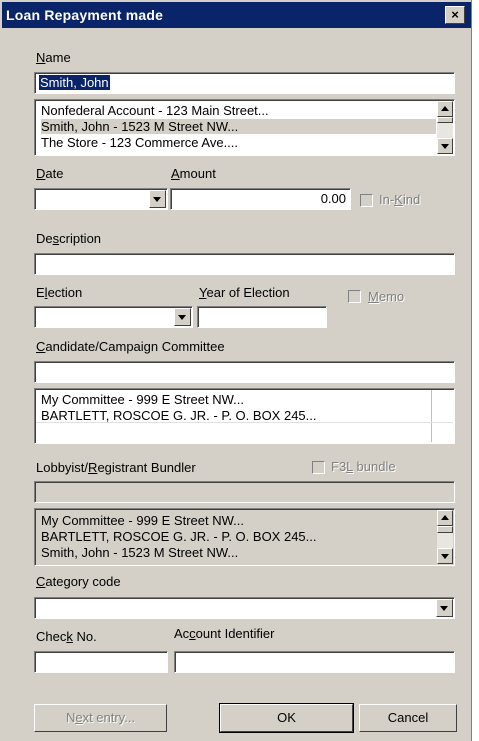 This screenshot has height=741, width=479. What do you see at coordinates (78, 581) in the screenshot?
I see `category-label: Category code` at bounding box center [78, 581].